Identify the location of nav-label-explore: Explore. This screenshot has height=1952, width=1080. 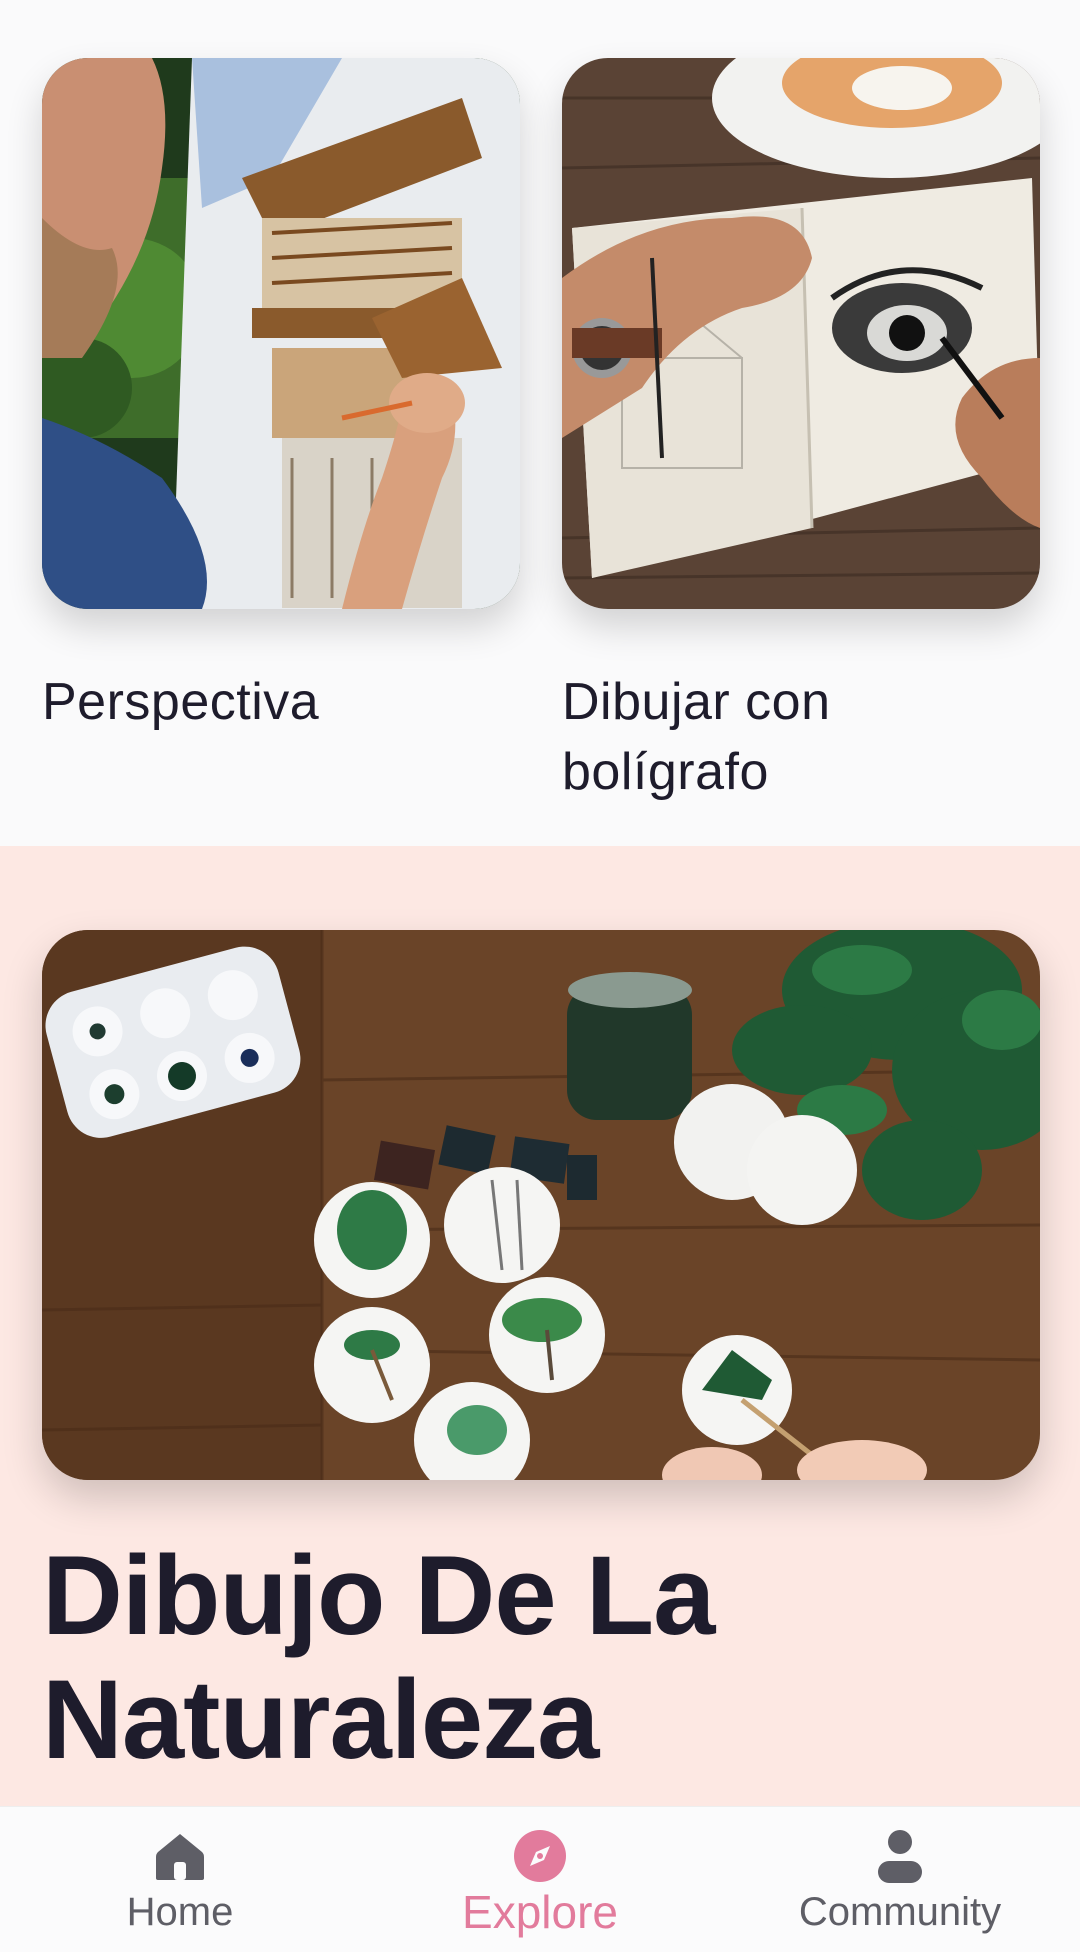
(540, 1912).